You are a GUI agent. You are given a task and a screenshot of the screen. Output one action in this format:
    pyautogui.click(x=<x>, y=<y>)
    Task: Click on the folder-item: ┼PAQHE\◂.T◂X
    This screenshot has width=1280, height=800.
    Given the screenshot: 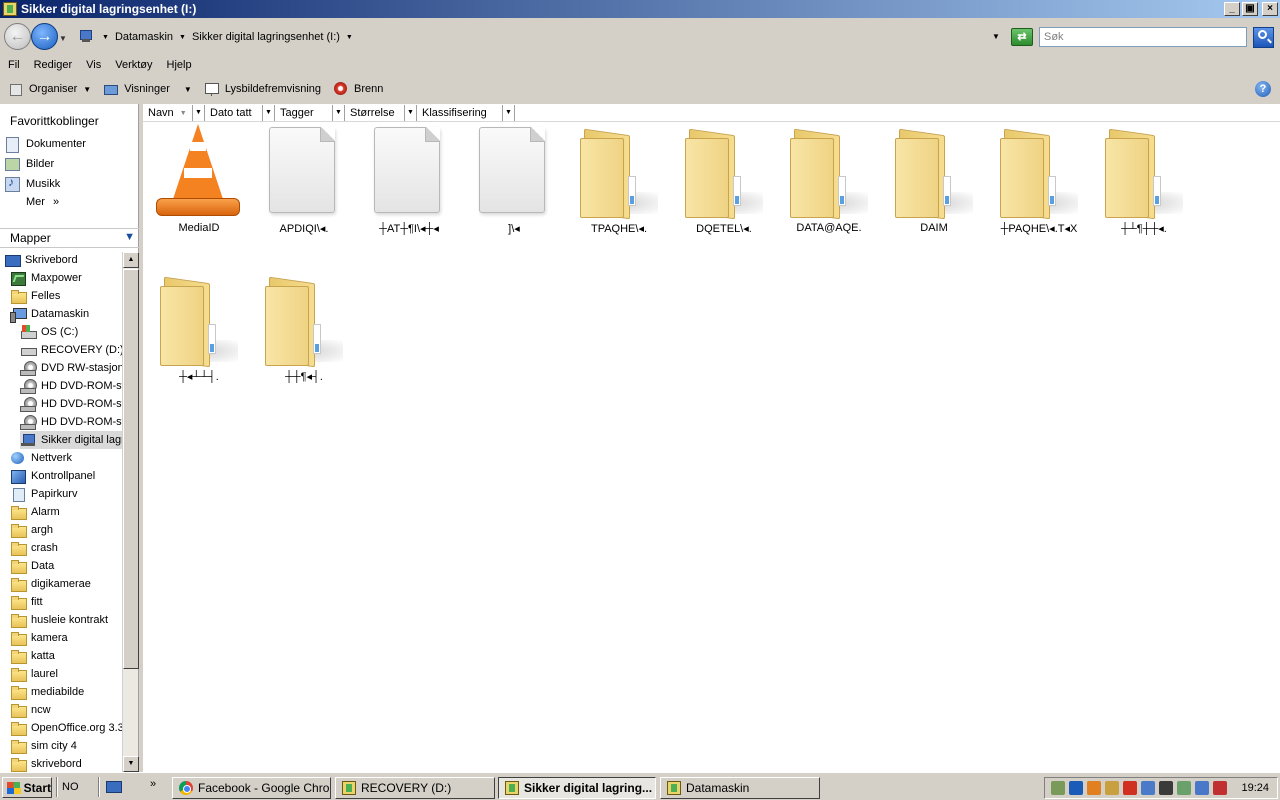 What is the action you would take?
    pyautogui.click(x=1039, y=187)
    